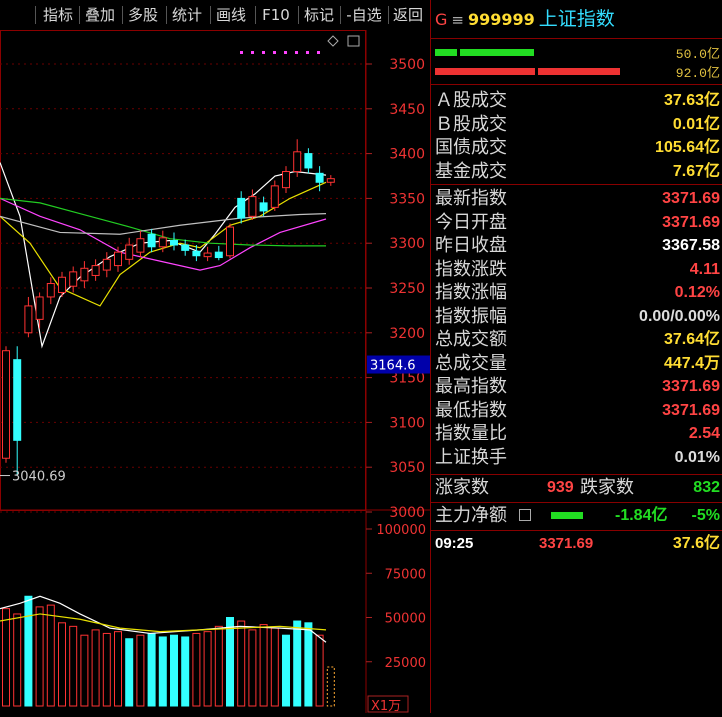 This screenshot has width=722, height=717. What do you see at coordinates (577, 433) in the screenshot?
I see `stat-row: 指数量比 2.54` at bounding box center [577, 433].